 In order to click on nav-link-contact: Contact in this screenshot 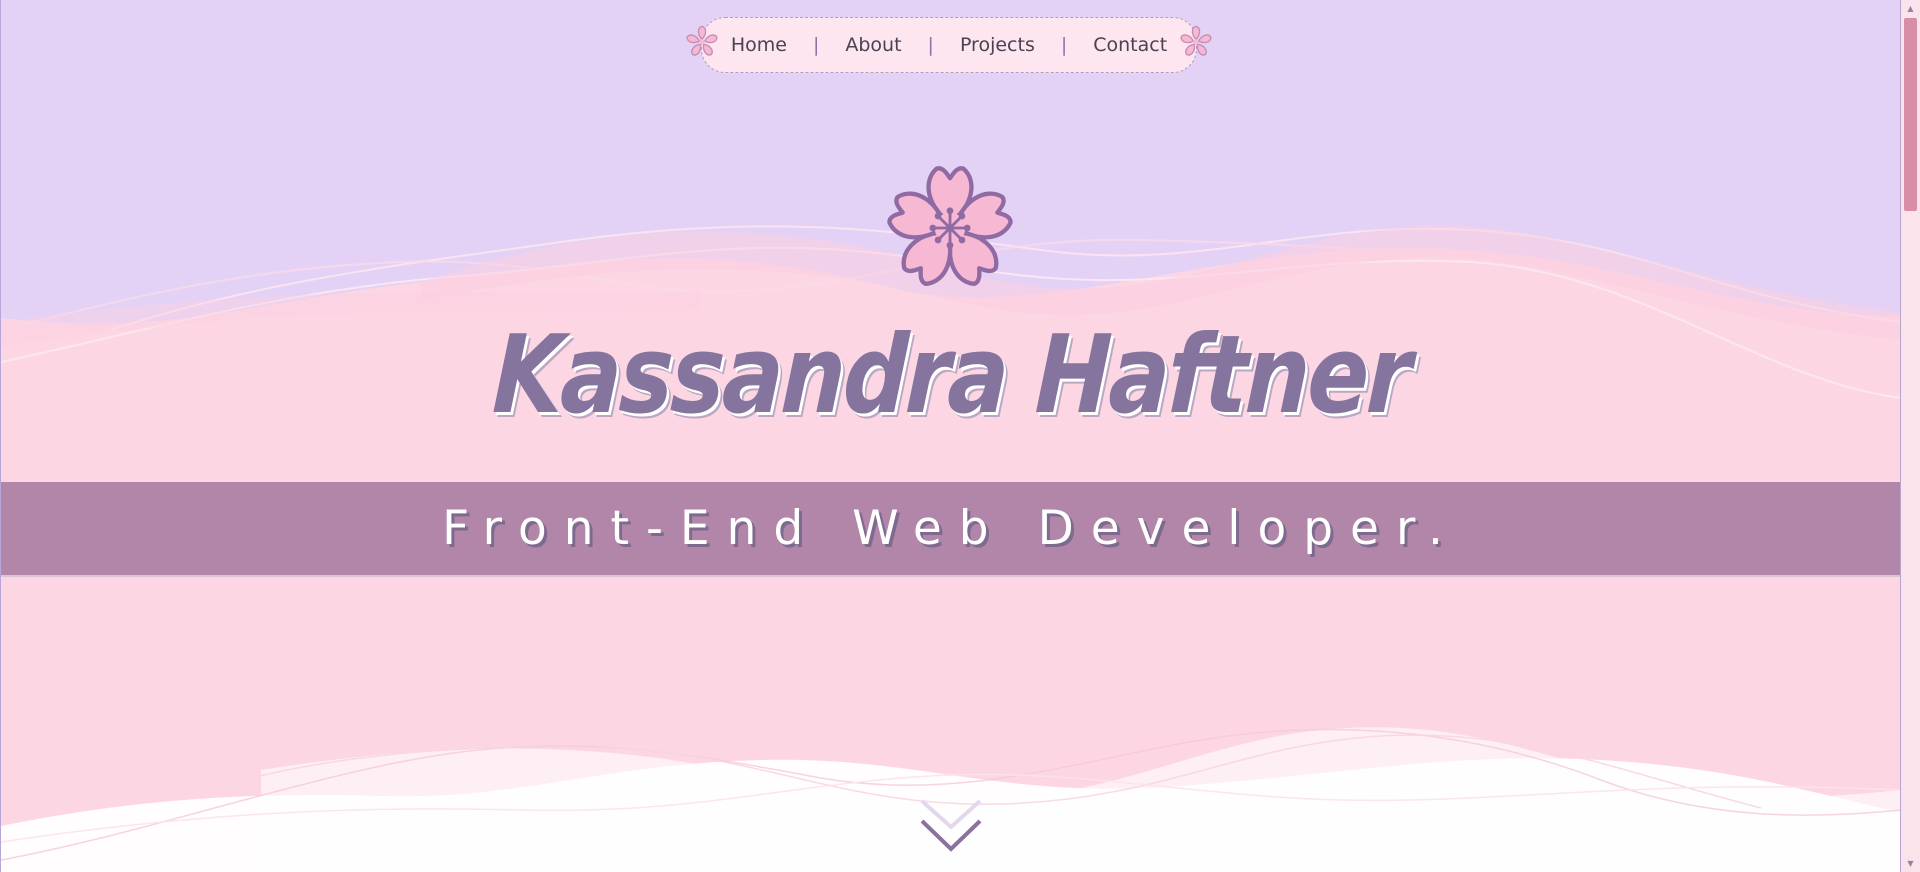, I will do `click(1130, 45)`.